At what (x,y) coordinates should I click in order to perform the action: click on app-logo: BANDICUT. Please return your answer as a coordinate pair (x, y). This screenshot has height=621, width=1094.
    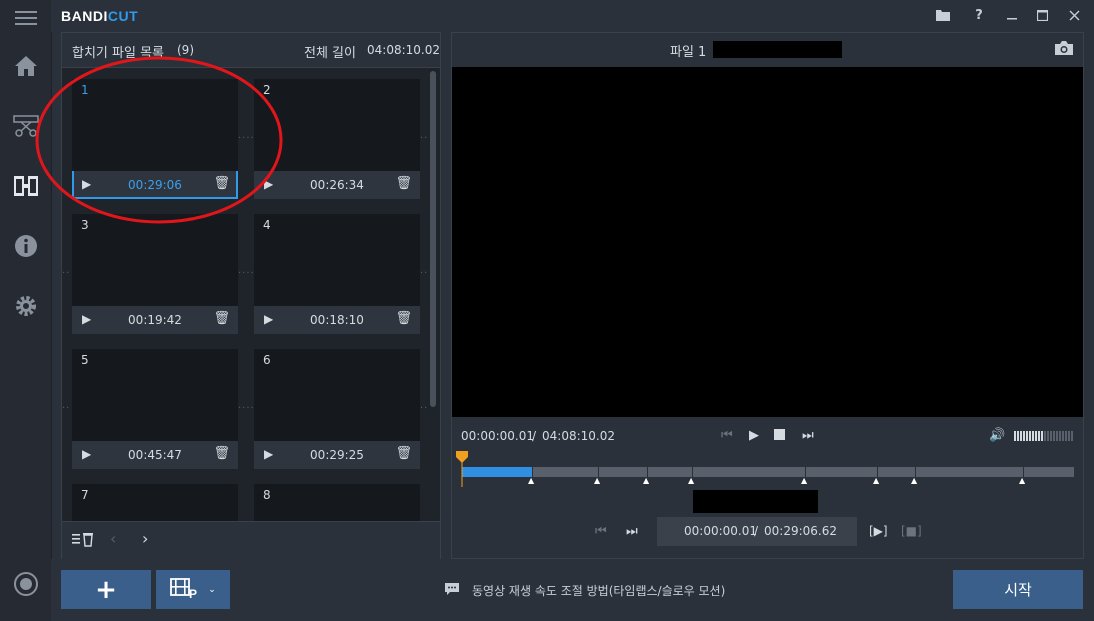
    Looking at the image, I should click on (100, 16).